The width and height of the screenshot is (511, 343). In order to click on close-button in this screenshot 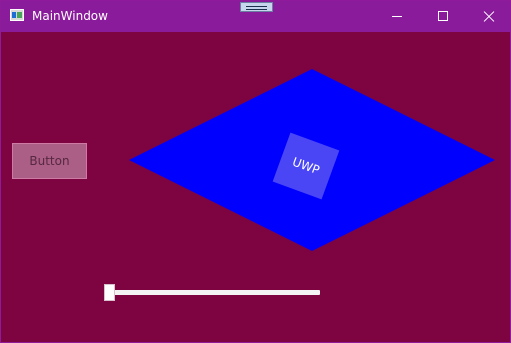, I will do `click(488, 16)`.